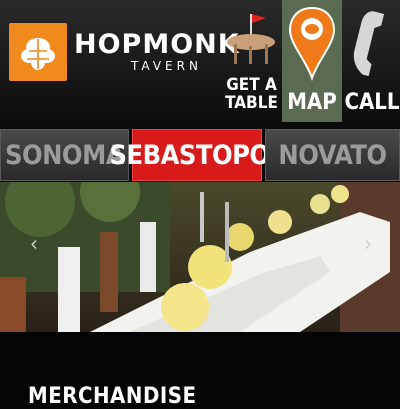 The image size is (400, 409). I want to click on carousel-prev-button: ‹, so click(34, 244).